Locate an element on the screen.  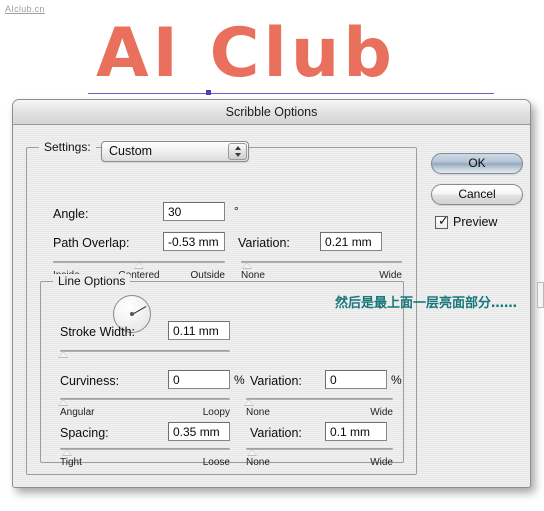
preview-checkbox-row: ✓ Preview is located at coordinates (479, 222).